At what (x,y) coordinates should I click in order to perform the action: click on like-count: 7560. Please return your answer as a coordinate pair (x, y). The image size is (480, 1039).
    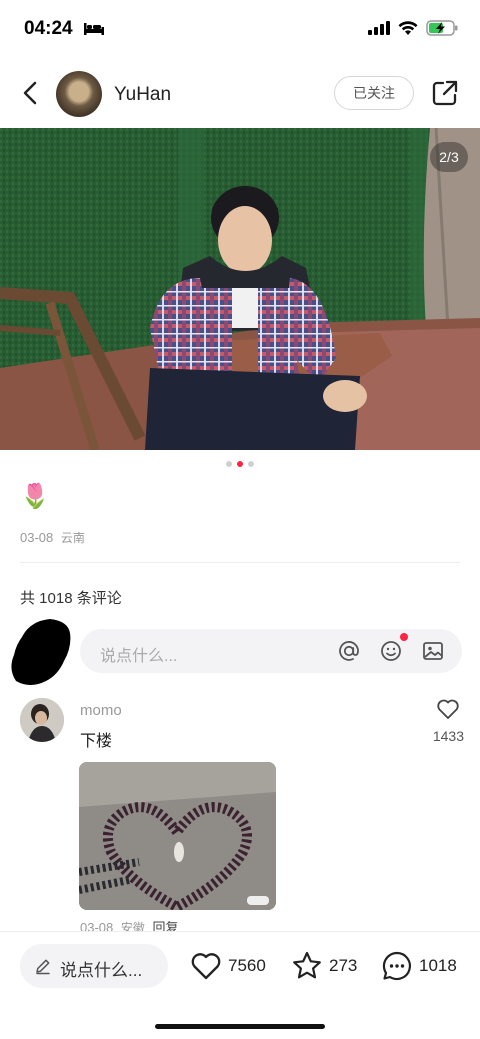
    Looking at the image, I should click on (247, 965).